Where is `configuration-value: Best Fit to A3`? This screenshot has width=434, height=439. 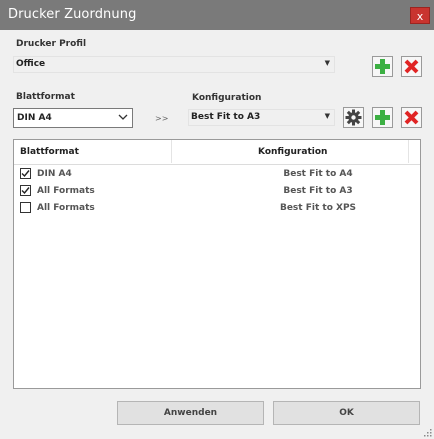
configuration-value: Best Fit to A3 is located at coordinates (226, 117).